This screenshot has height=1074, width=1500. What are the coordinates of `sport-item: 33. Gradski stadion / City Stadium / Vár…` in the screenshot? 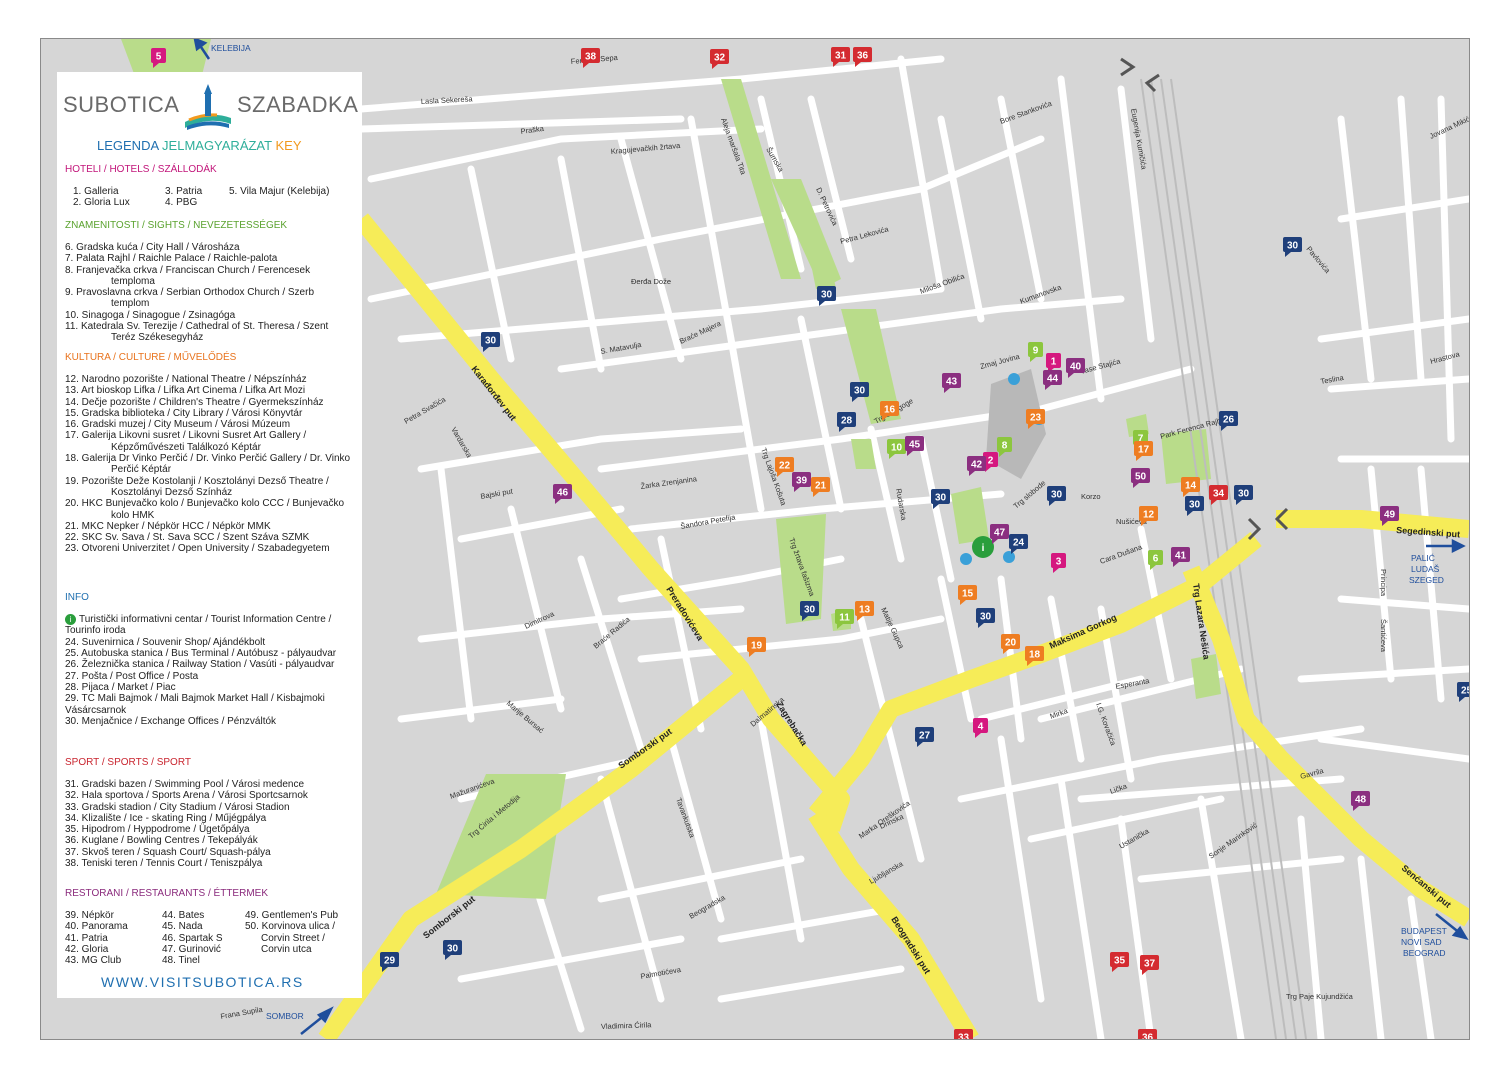 It's located at (177, 807).